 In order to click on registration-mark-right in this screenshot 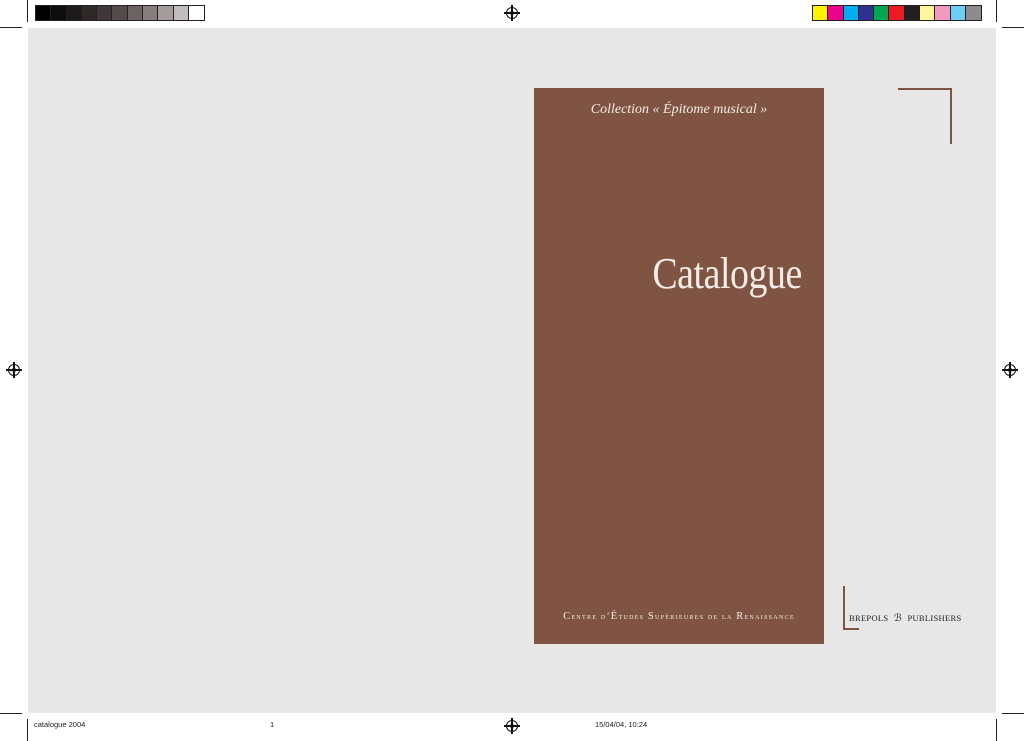, I will do `click(1010, 370)`.